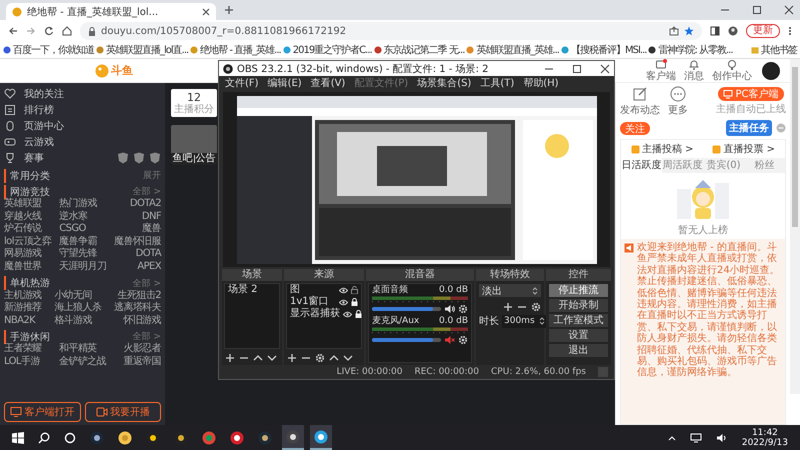  What do you see at coordinates (678, 101) in the screenshot?
I see `panel-action: 更多` at bounding box center [678, 101].